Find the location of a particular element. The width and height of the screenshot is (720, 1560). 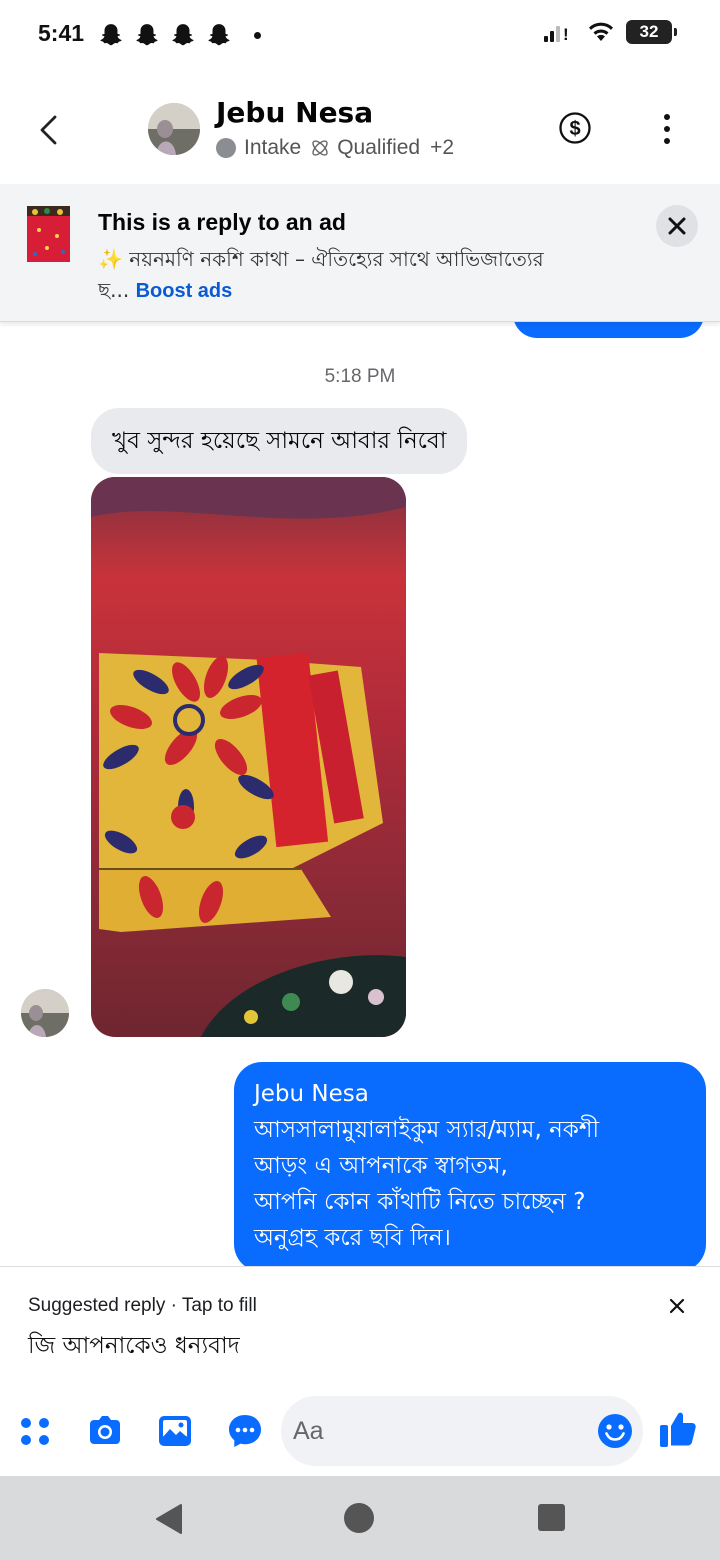

gallery-icon is located at coordinates (175, 1431).